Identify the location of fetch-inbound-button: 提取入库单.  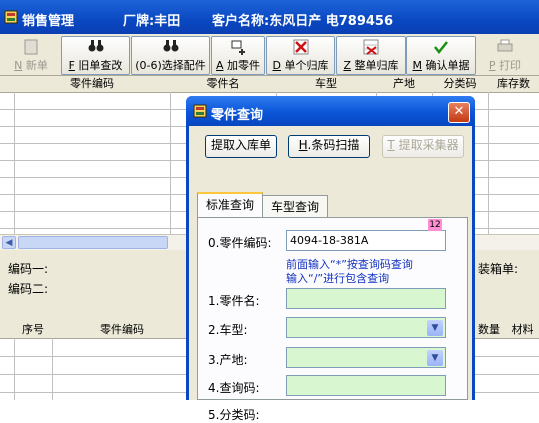
(241, 146).